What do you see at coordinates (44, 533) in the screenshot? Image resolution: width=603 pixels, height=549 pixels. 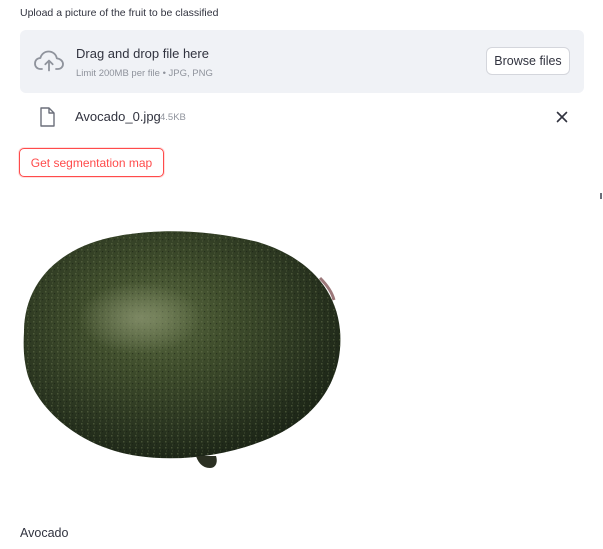 I see `prediction-label: Avocado` at bounding box center [44, 533].